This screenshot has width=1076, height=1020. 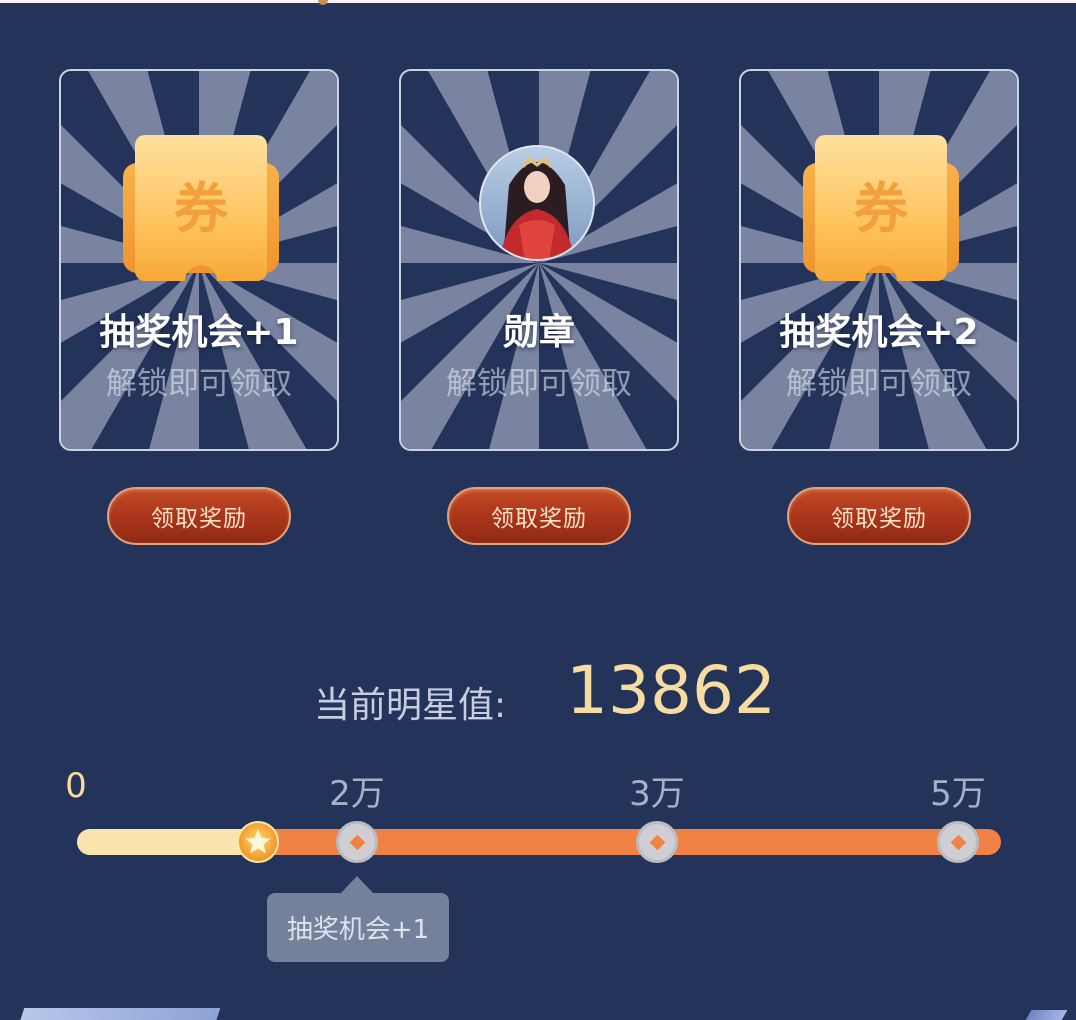 I want to click on milestone-tooltip: 抽奖机会+1, so click(x=358, y=927).